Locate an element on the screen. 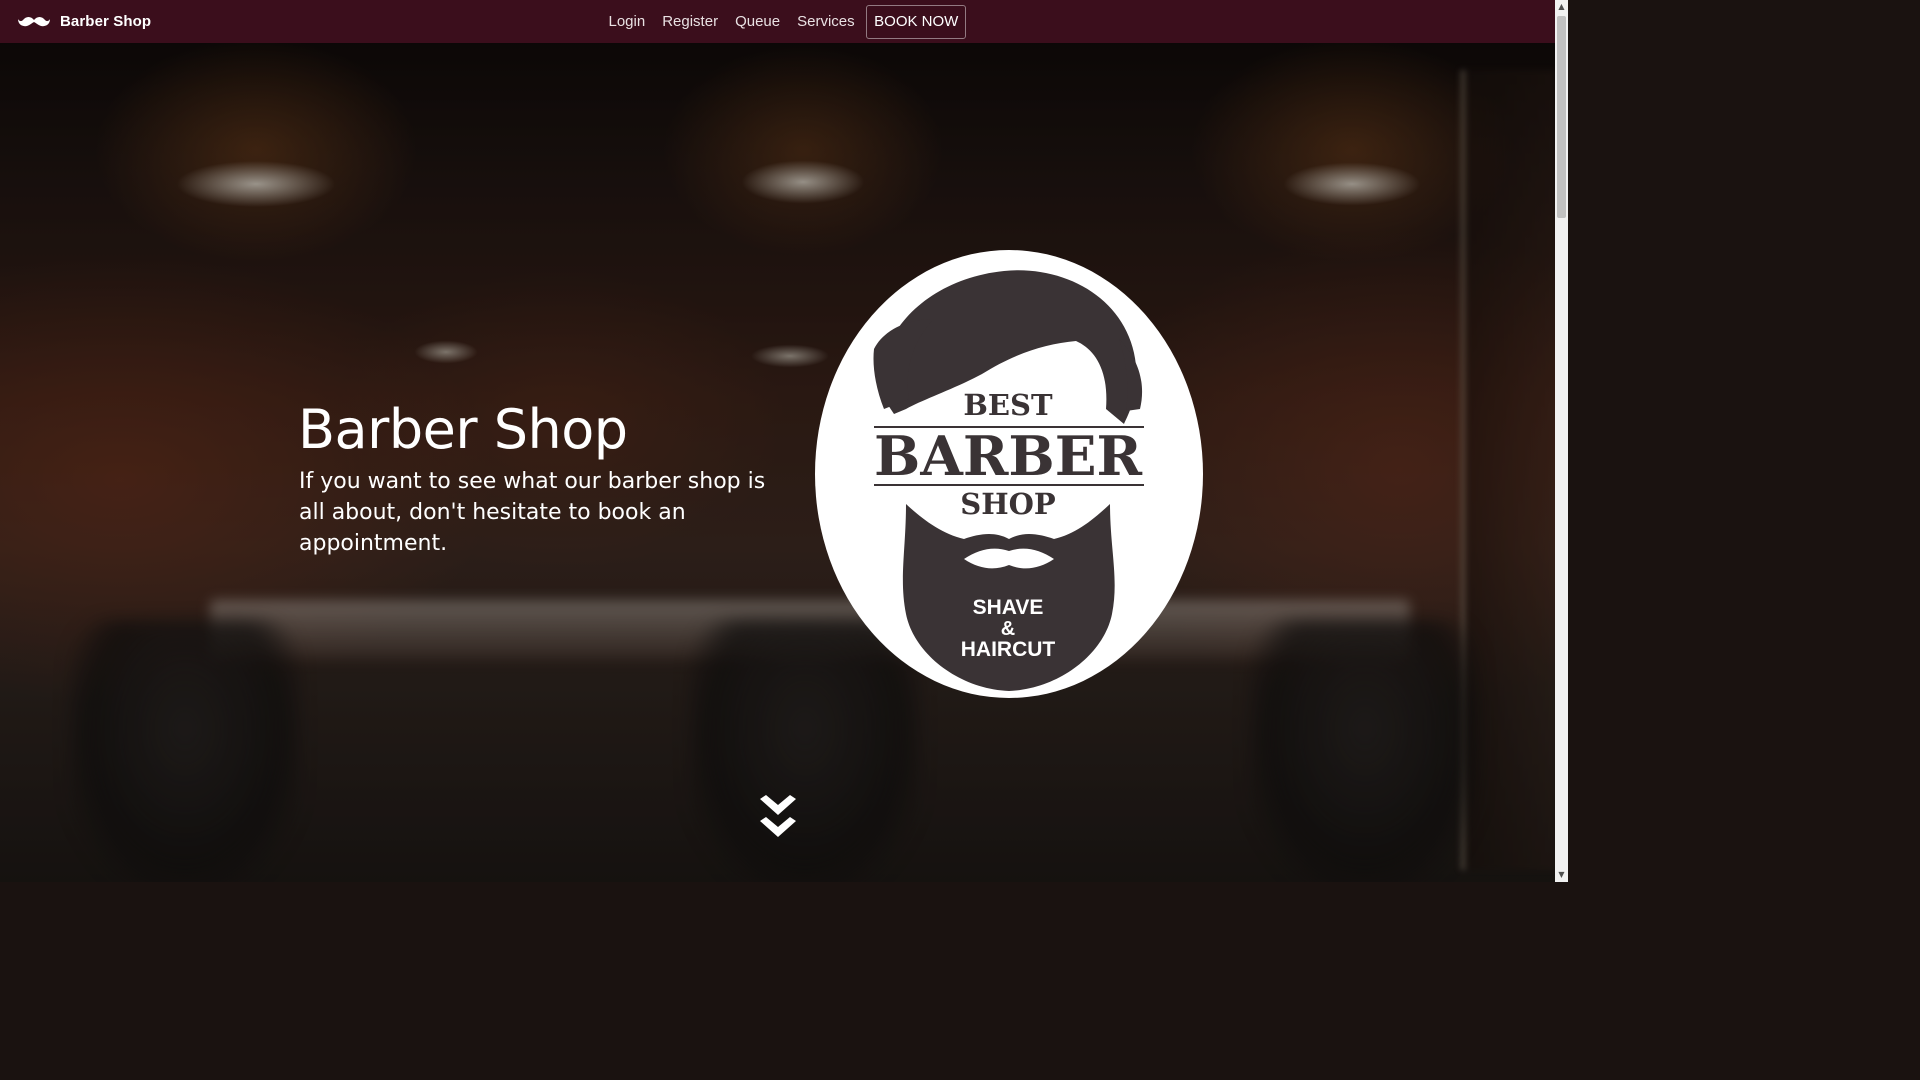 The height and width of the screenshot is (1080, 1920). logo-shave-text: SHAVE is located at coordinates (1008, 607).